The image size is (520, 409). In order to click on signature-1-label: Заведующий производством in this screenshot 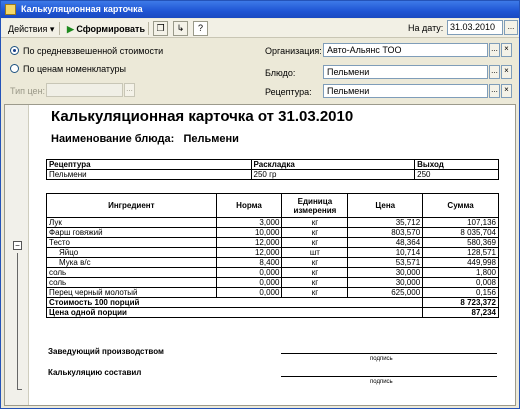, I will do `click(106, 351)`.